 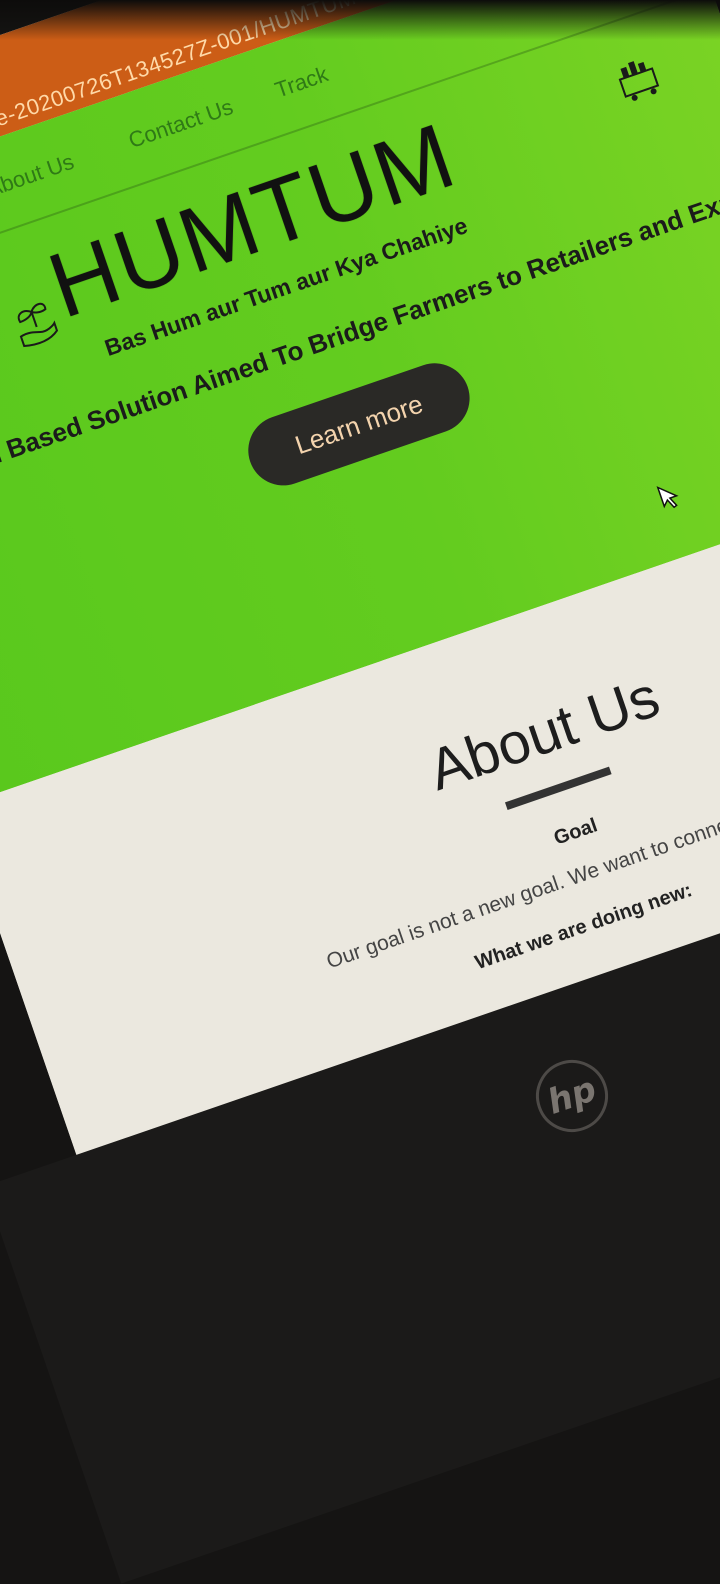 I want to click on nav-item-contact-us: Contact Us, so click(x=180, y=124).